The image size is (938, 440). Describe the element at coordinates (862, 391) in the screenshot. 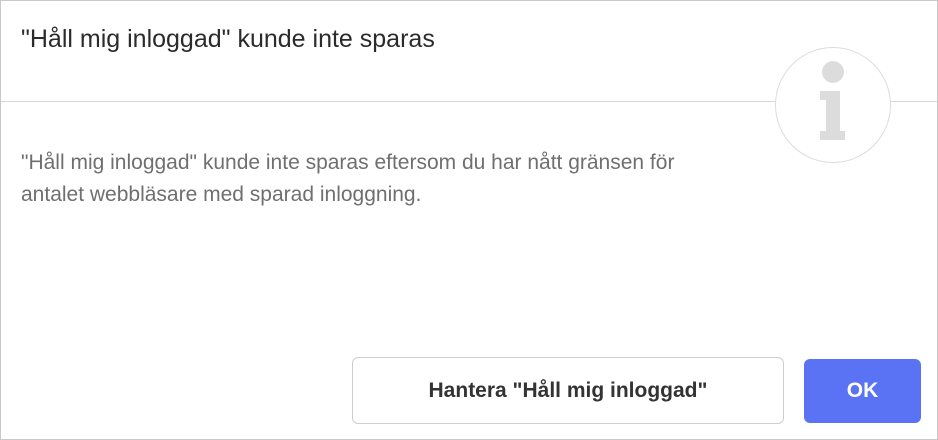

I see `ok-button: OK` at that location.